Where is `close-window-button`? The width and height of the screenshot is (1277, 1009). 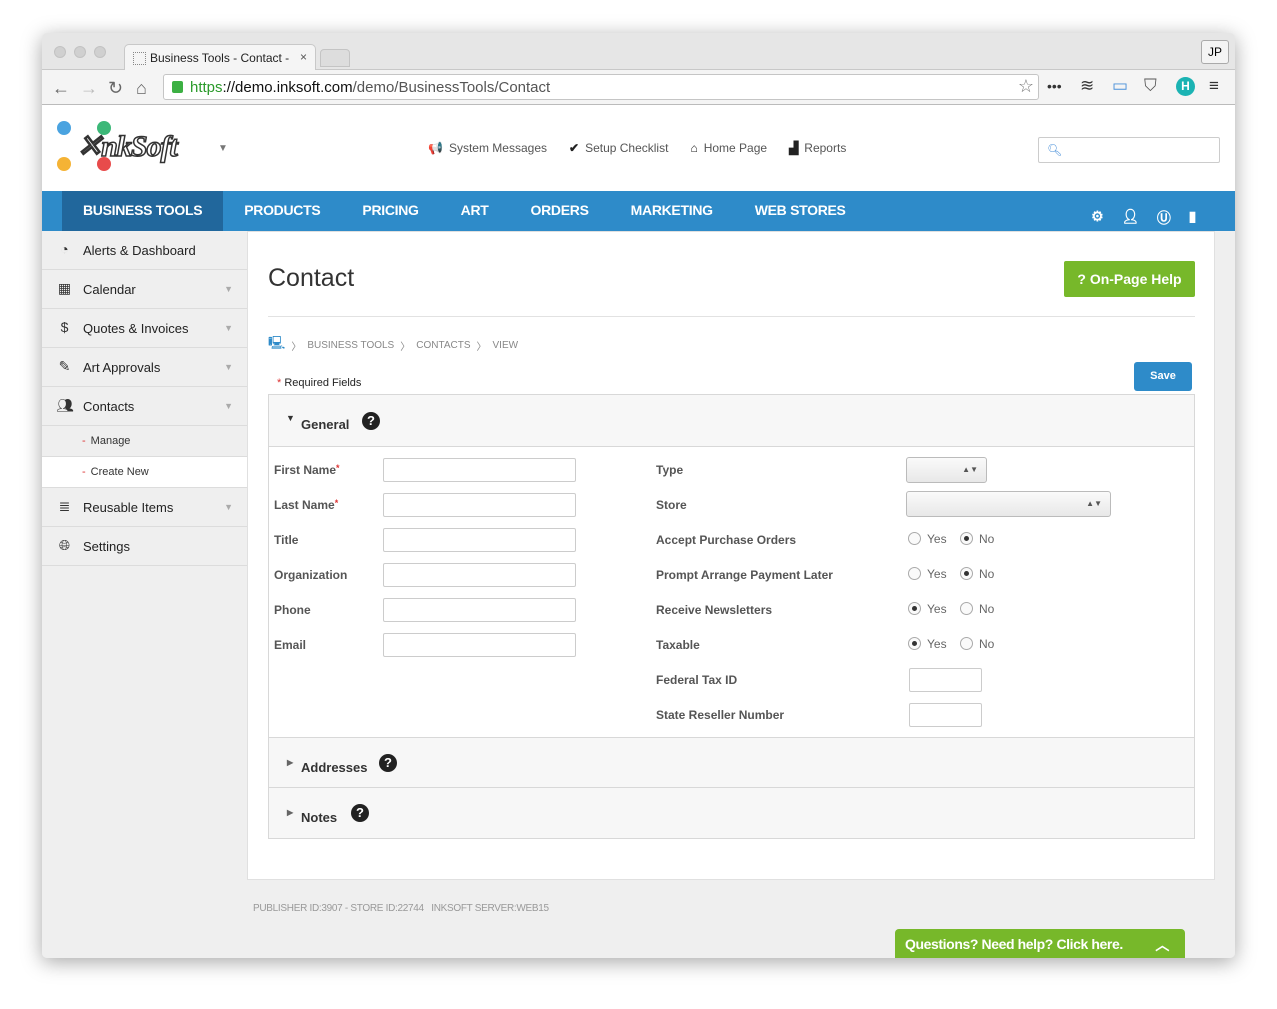 close-window-button is located at coordinates (60, 52).